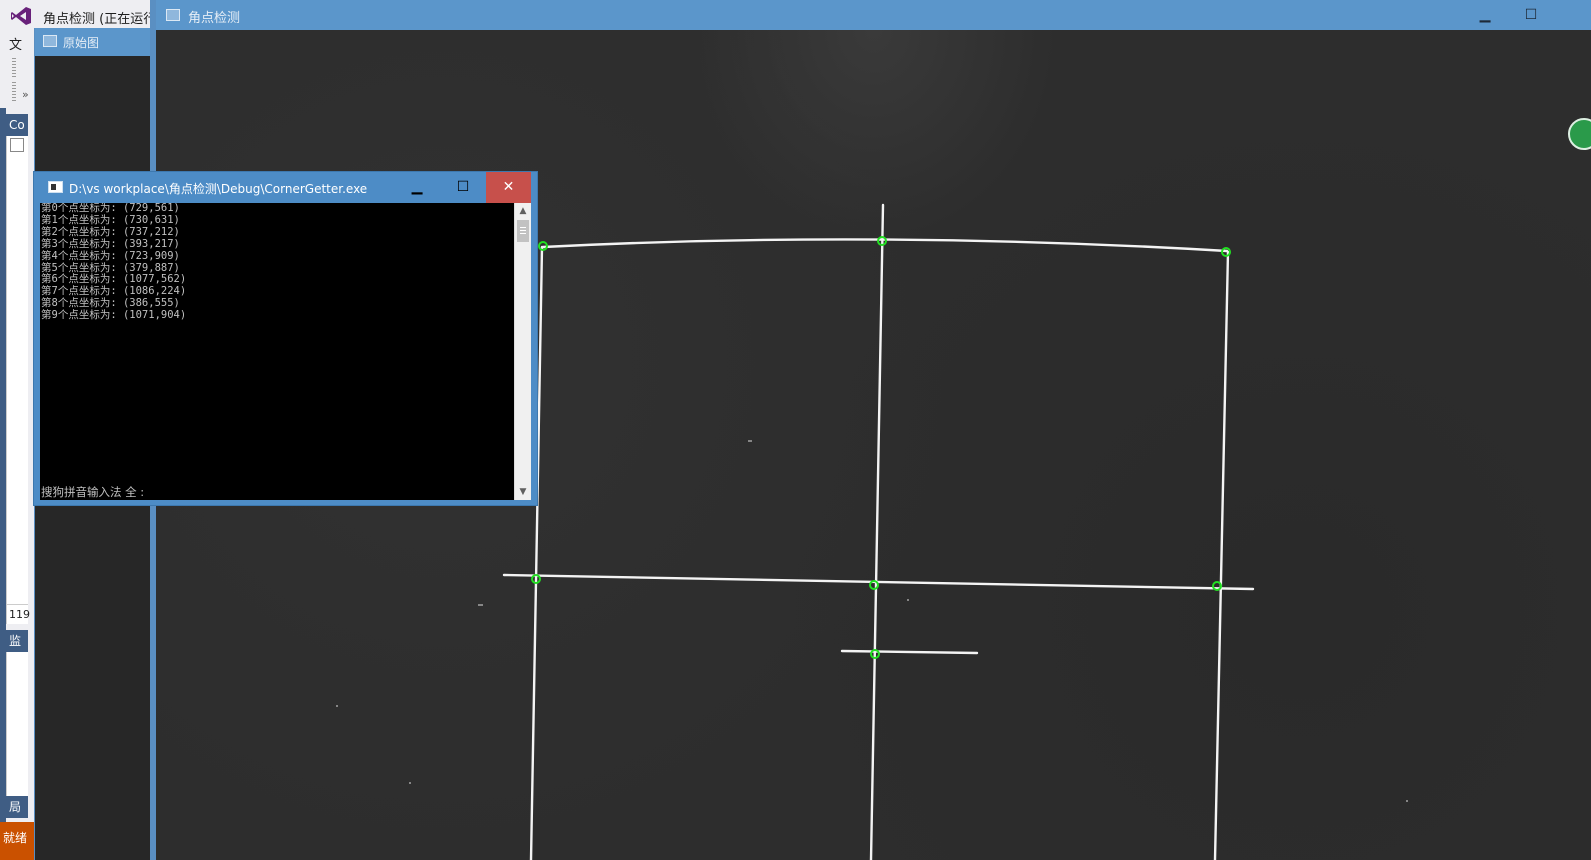  I want to click on console-app-icon, so click(55, 187).